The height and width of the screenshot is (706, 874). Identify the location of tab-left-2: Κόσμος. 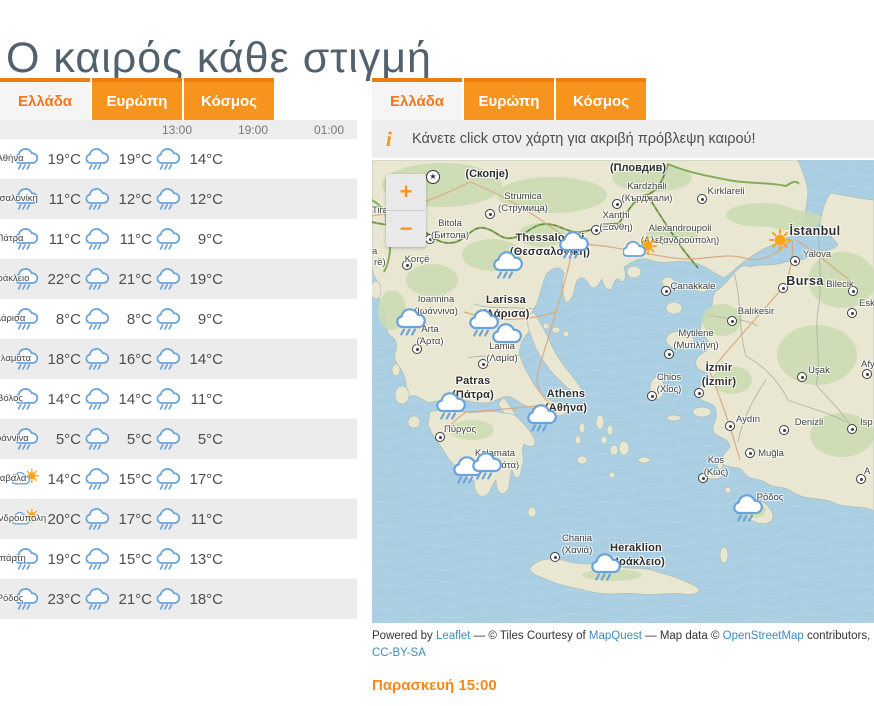
(229, 99).